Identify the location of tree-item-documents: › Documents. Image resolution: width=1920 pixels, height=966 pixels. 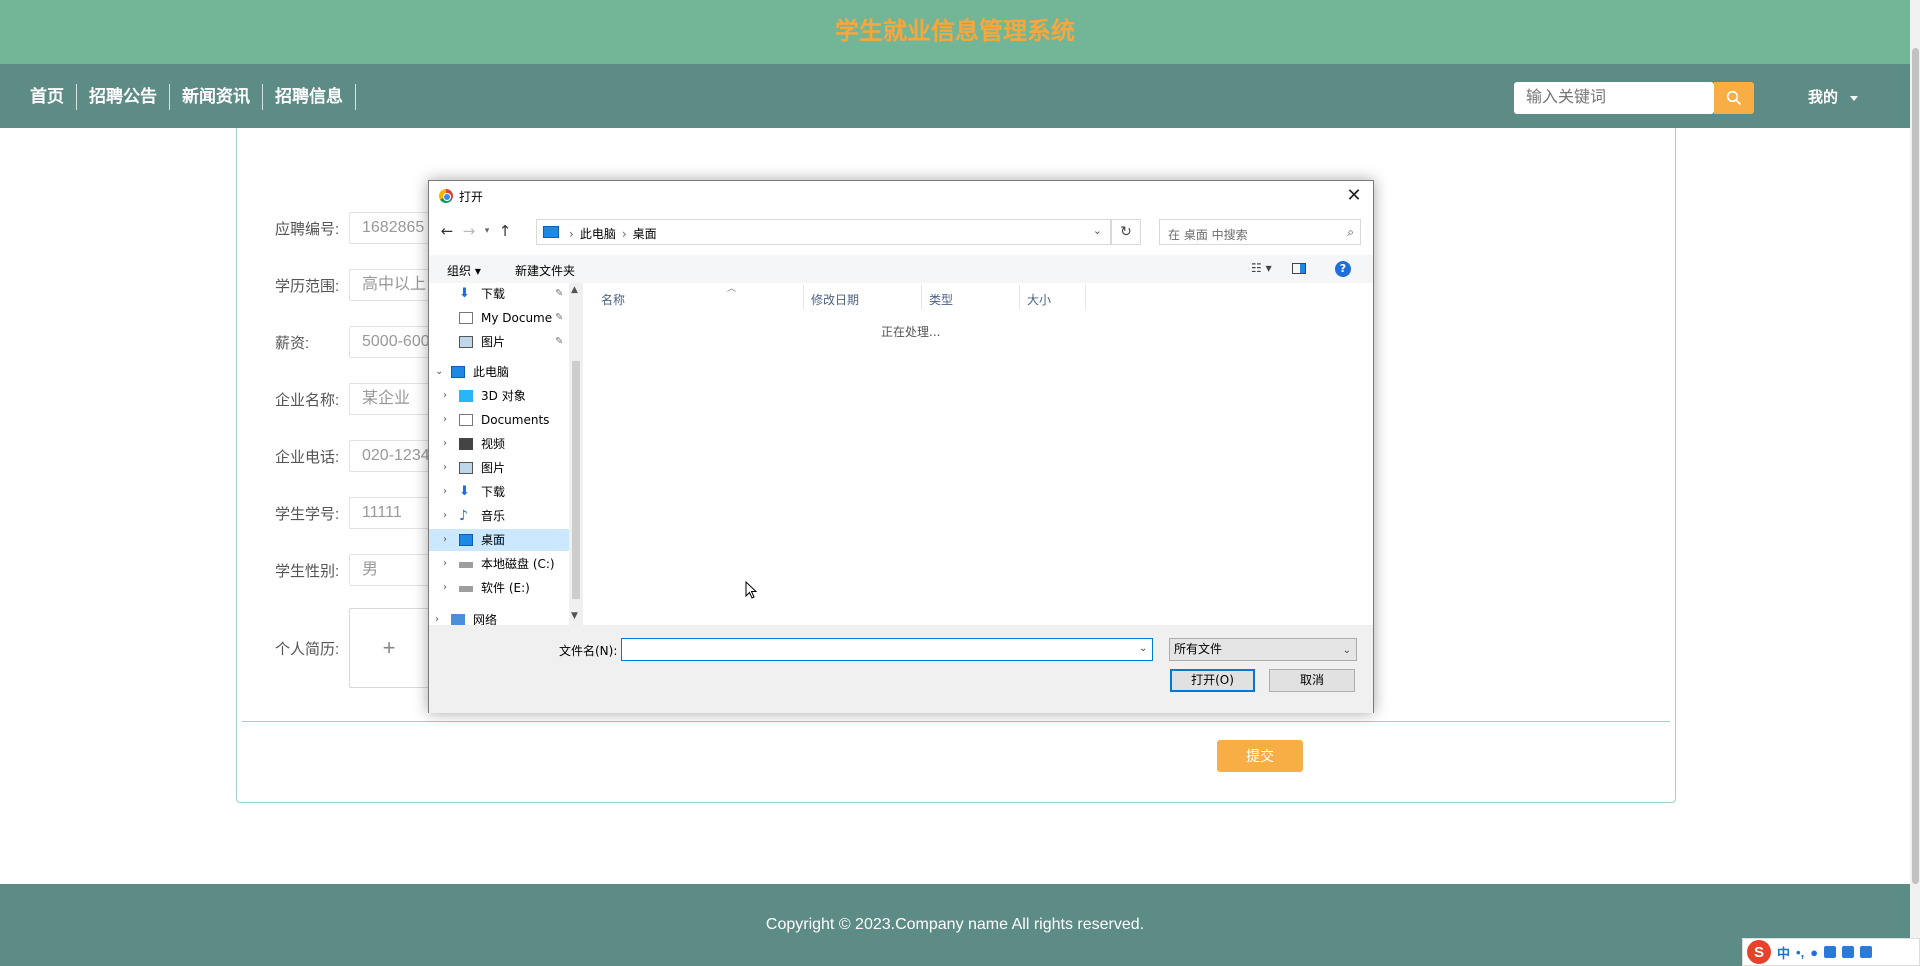
(499, 420).